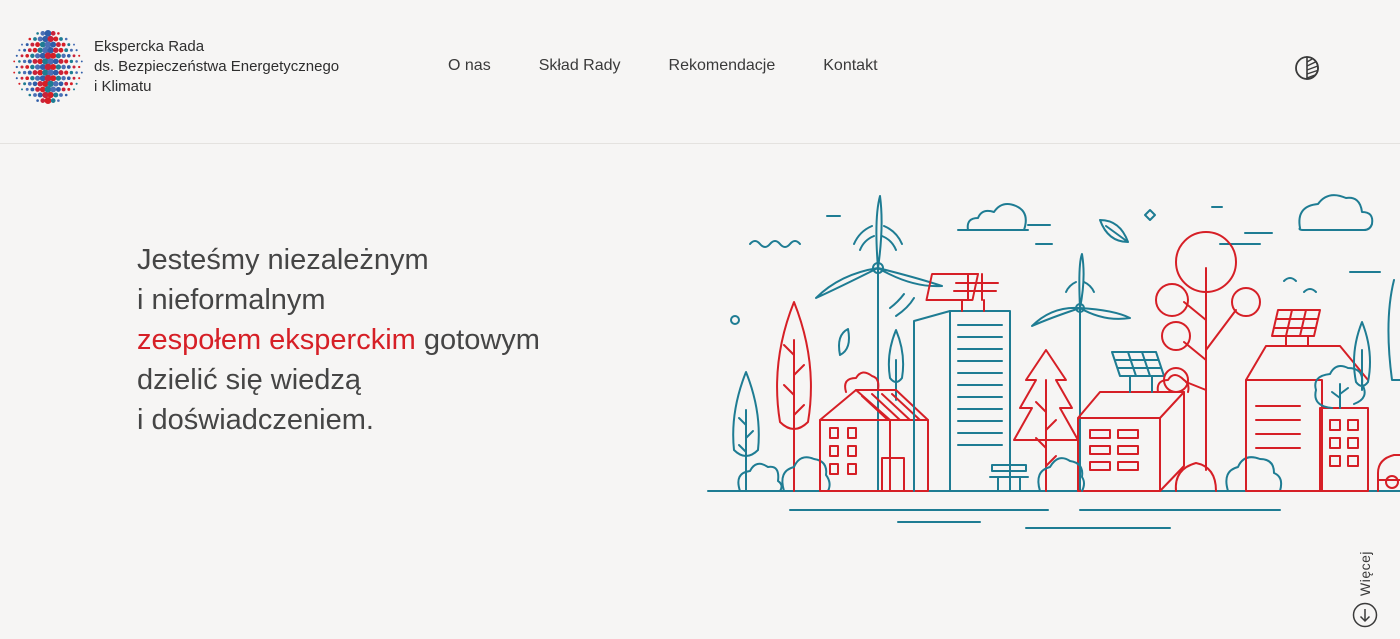  I want to click on hero-line-4: dzielić się wiedzą, so click(249, 380).